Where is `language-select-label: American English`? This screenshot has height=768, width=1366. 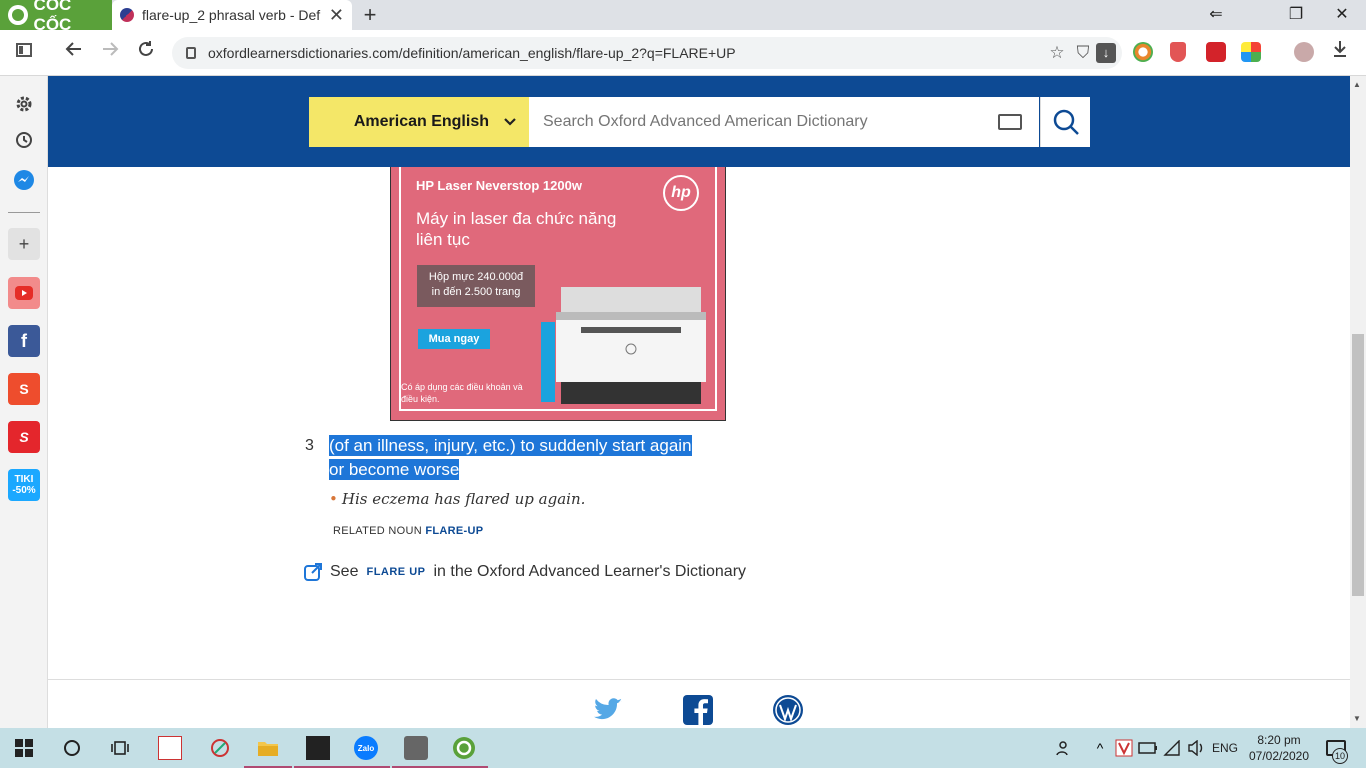
language-select-label: American English is located at coordinates (421, 121).